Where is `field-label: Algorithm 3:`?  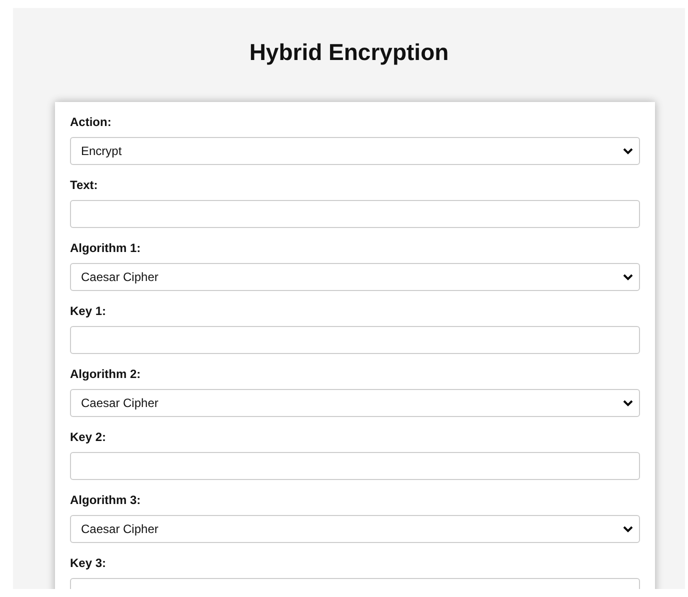 field-label: Algorithm 3: is located at coordinates (106, 500).